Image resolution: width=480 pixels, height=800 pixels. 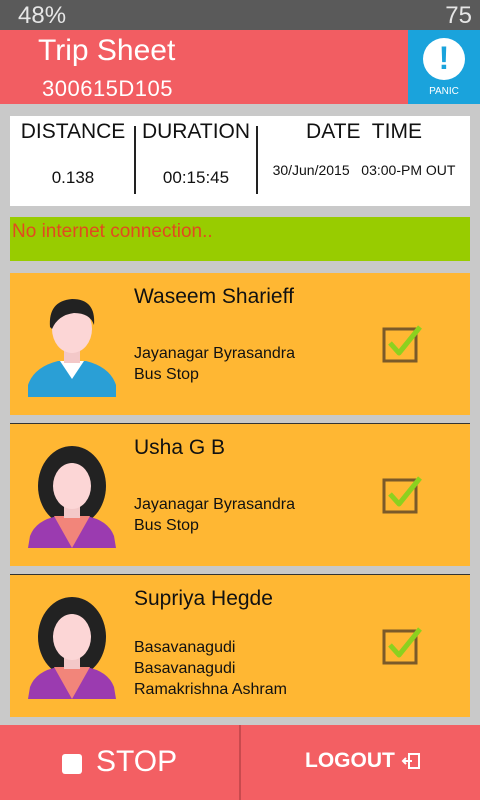 I want to click on logout-button: LOGOUT, so click(x=360, y=762).